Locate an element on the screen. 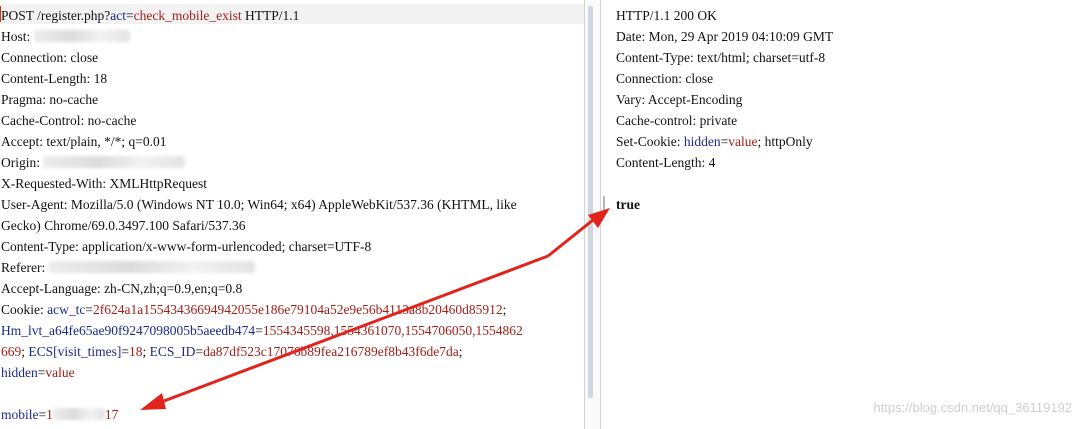 This screenshot has width=1080, height=429. cookie-key: ECS[visit_times] is located at coordinates (75, 351).